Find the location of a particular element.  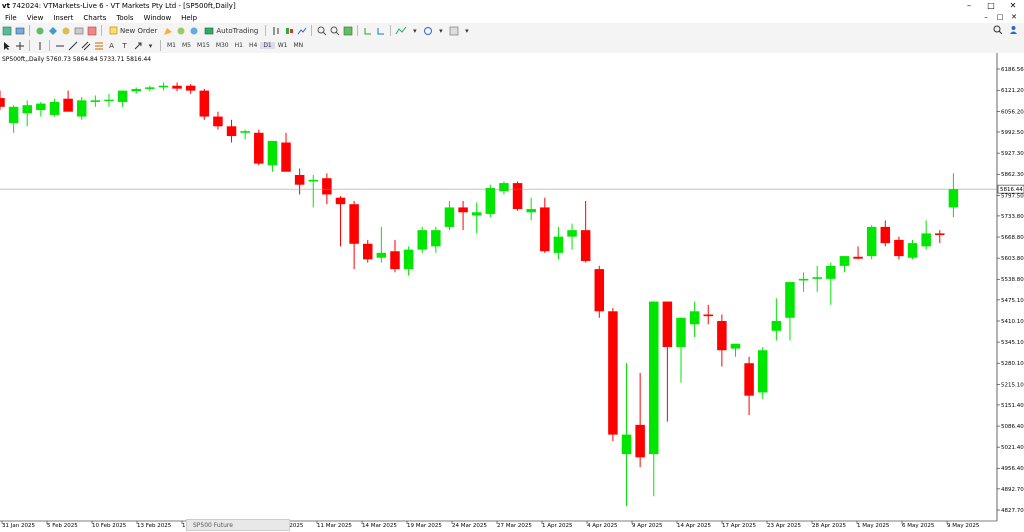

history-icon is located at coordinates (193, 30).